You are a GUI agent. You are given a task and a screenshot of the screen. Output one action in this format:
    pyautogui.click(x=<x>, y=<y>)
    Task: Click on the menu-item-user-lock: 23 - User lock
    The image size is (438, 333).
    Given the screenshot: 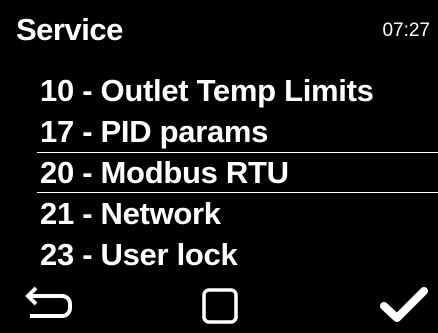 What is the action you would take?
    pyautogui.click(x=219, y=254)
    